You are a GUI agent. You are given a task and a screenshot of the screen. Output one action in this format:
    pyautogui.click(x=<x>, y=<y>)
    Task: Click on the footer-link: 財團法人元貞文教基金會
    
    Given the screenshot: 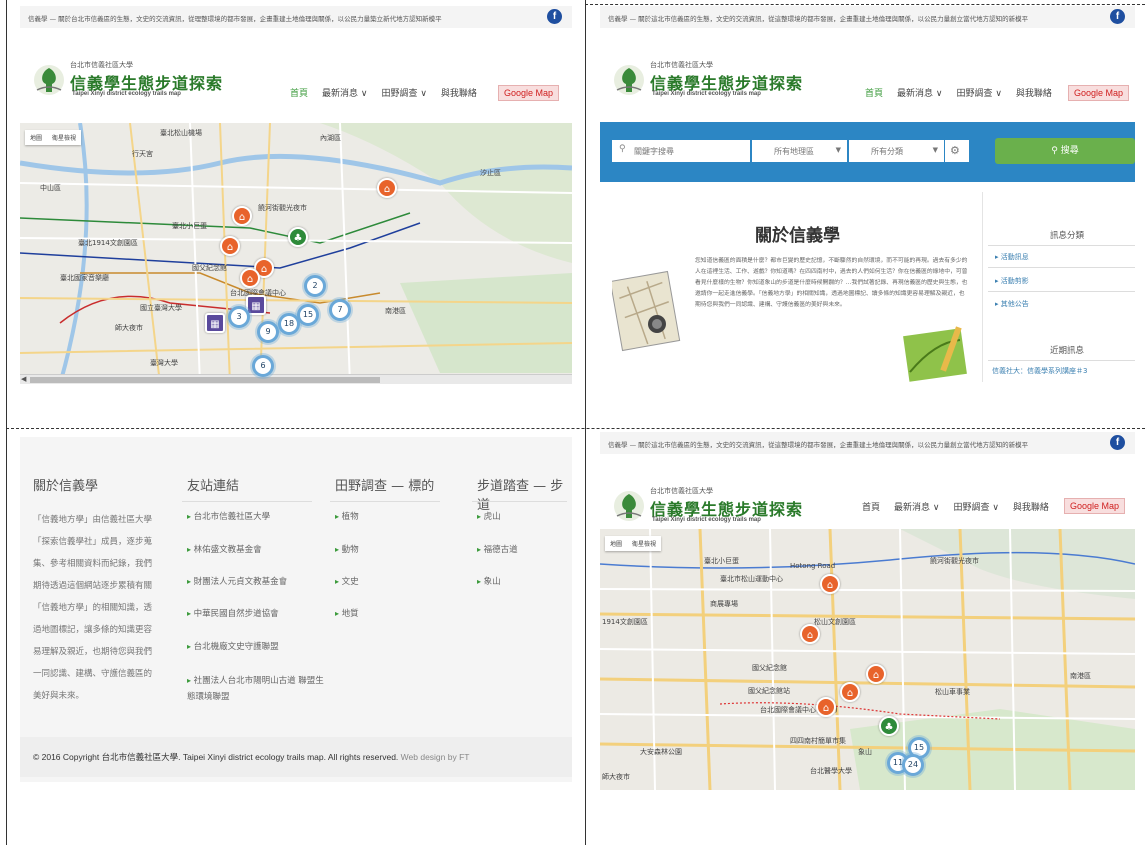 What is the action you would take?
    pyautogui.click(x=237, y=581)
    